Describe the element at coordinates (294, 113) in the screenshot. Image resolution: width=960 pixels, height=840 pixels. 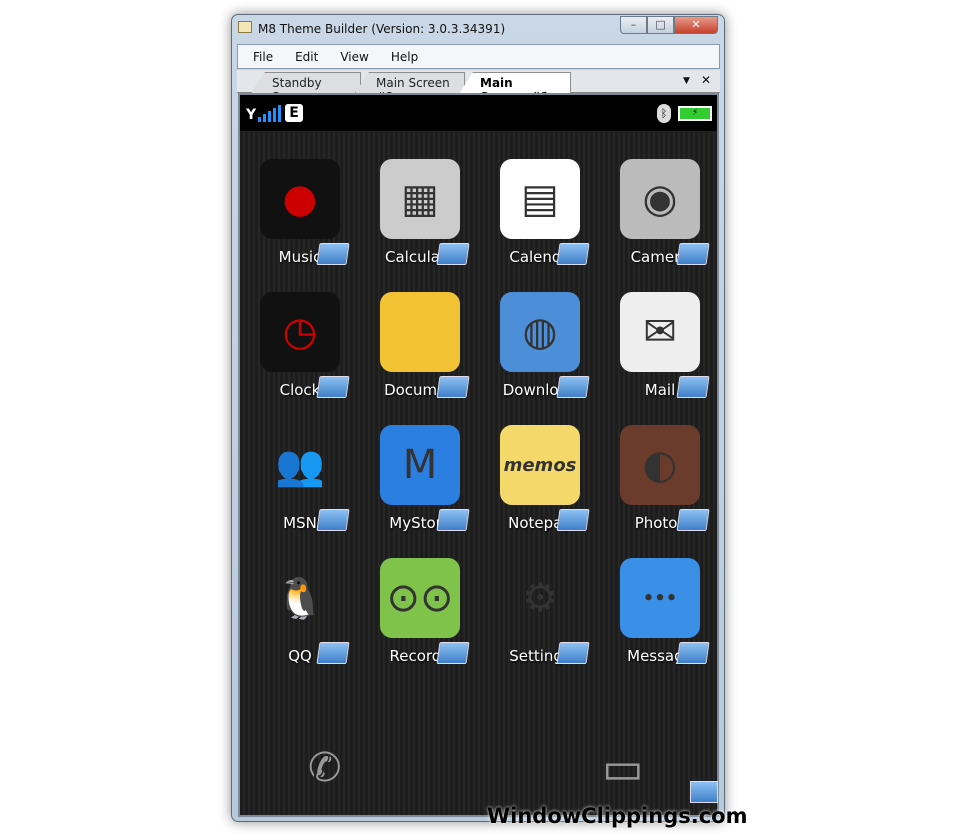
I see `edge-network-icon: E` at that location.